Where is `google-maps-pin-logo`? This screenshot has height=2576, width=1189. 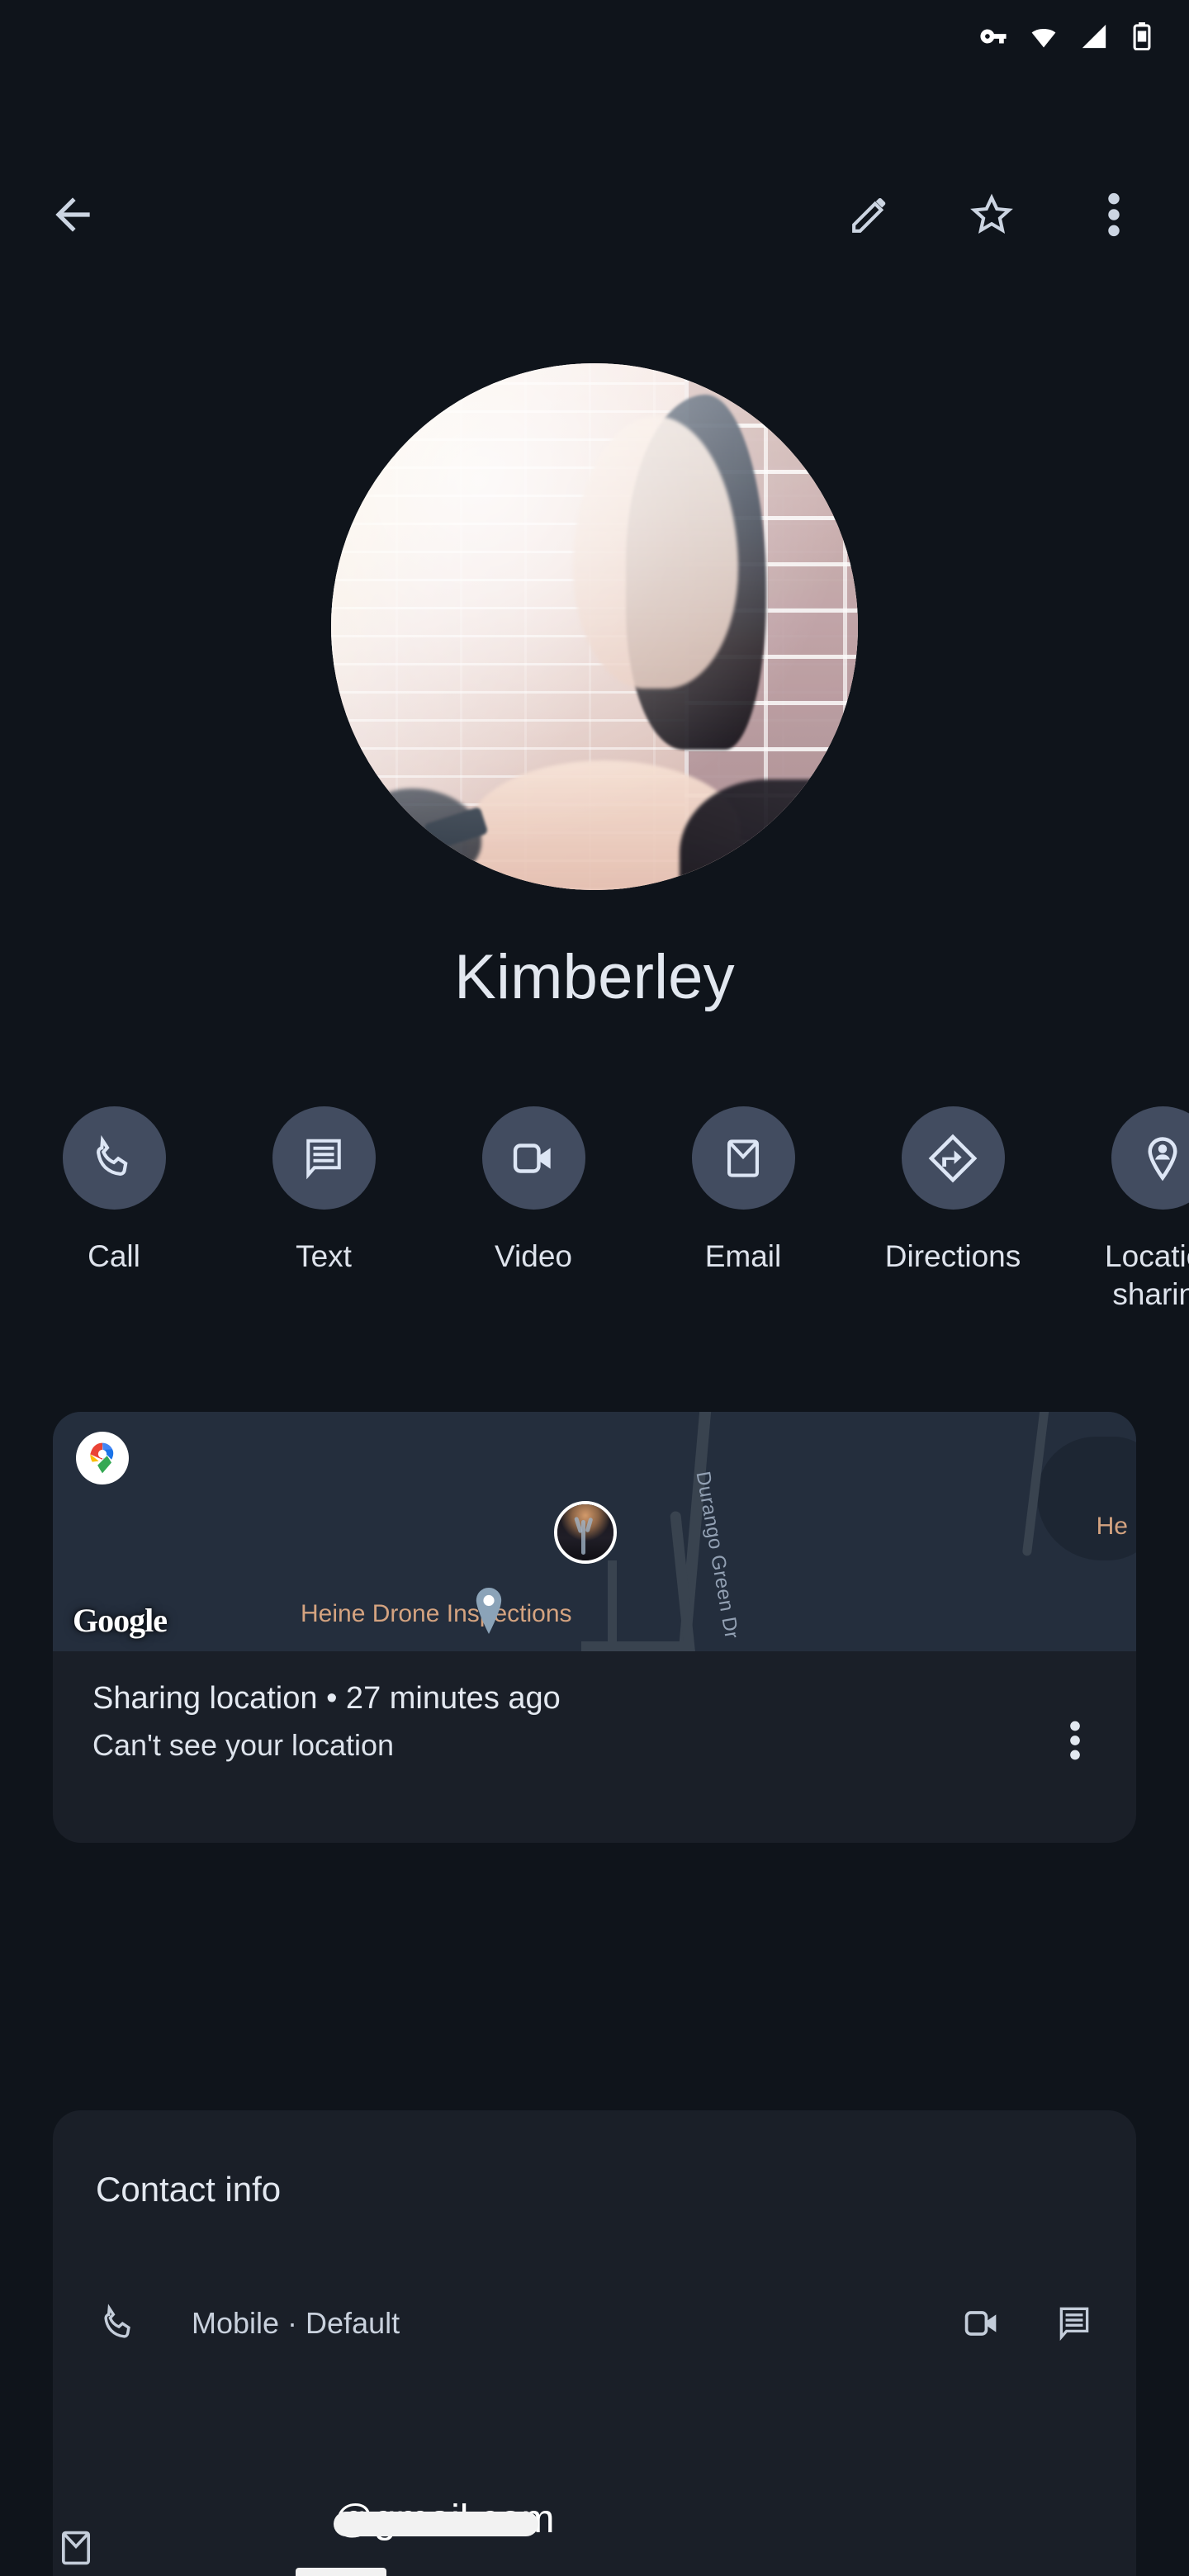
google-maps-pin-logo is located at coordinates (102, 1458).